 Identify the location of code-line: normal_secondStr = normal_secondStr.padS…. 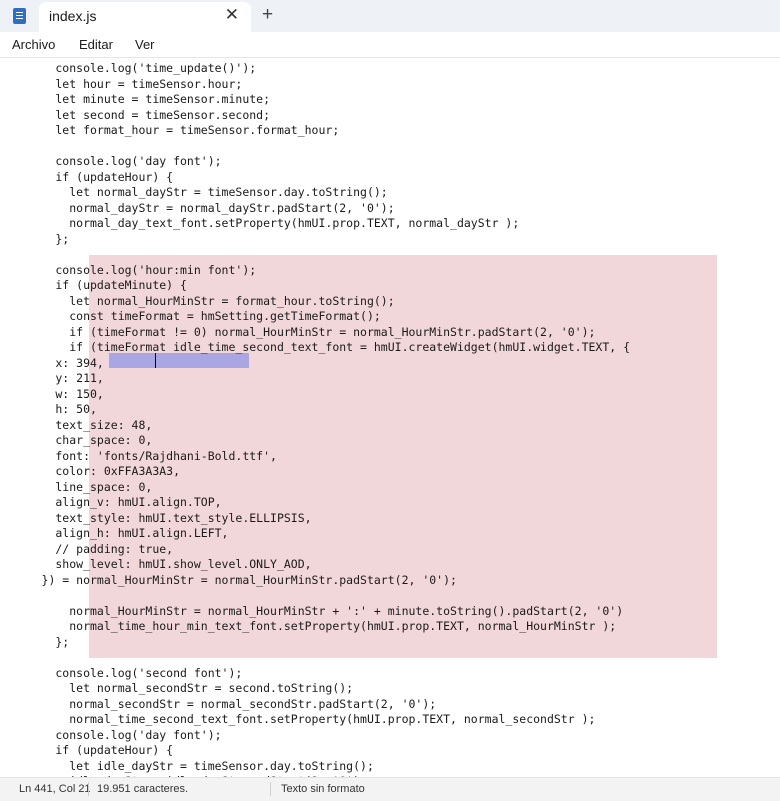
(315, 705).